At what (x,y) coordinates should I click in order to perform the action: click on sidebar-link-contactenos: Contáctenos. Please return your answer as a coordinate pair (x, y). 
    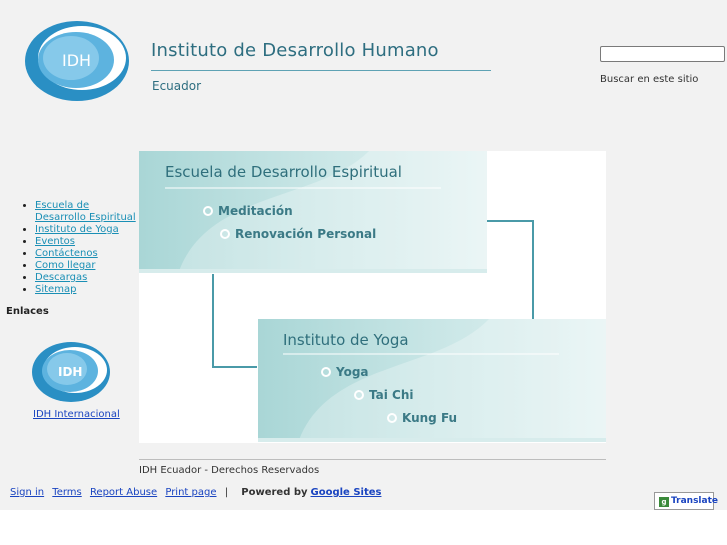
    Looking at the image, I should click on (66, 253).